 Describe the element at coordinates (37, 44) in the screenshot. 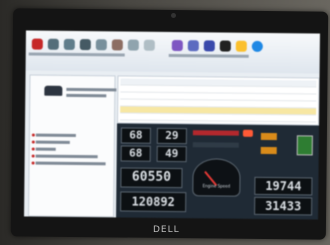

I see `open-icon` at that location.